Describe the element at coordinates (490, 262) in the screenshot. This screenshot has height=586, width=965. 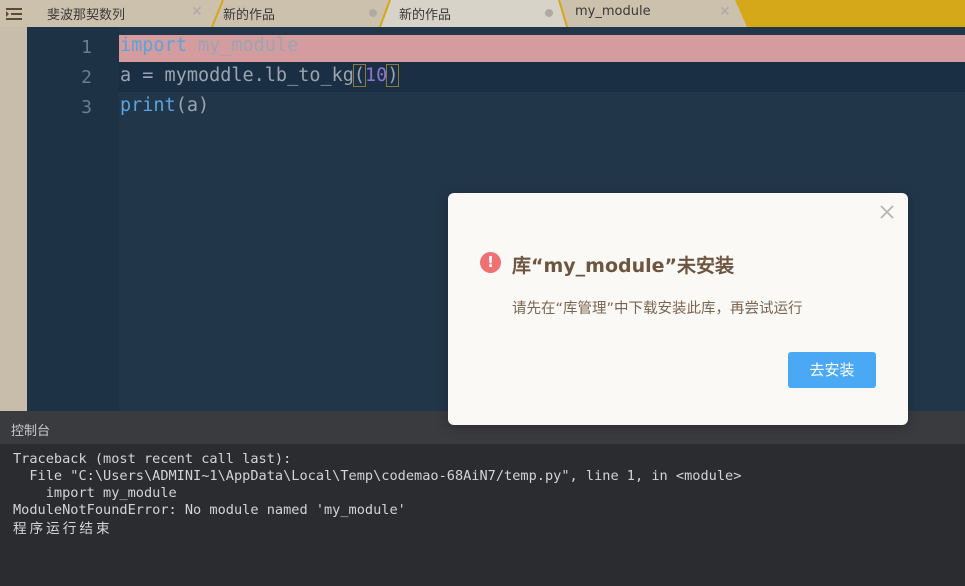
I see `error-icon: !` at that location.